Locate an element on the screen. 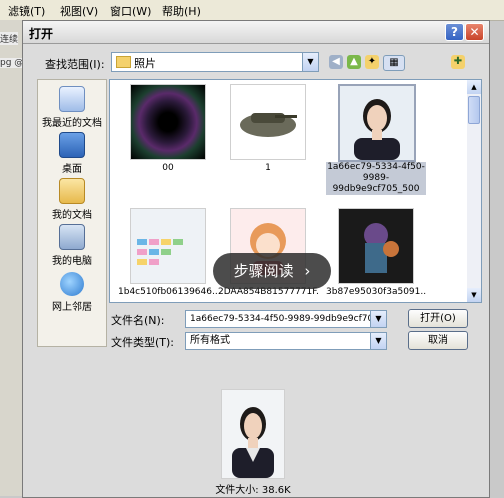 The width and height of the screenshot is (504, 498). place-desktop: 桌面 is located at coordinates (72, 153).